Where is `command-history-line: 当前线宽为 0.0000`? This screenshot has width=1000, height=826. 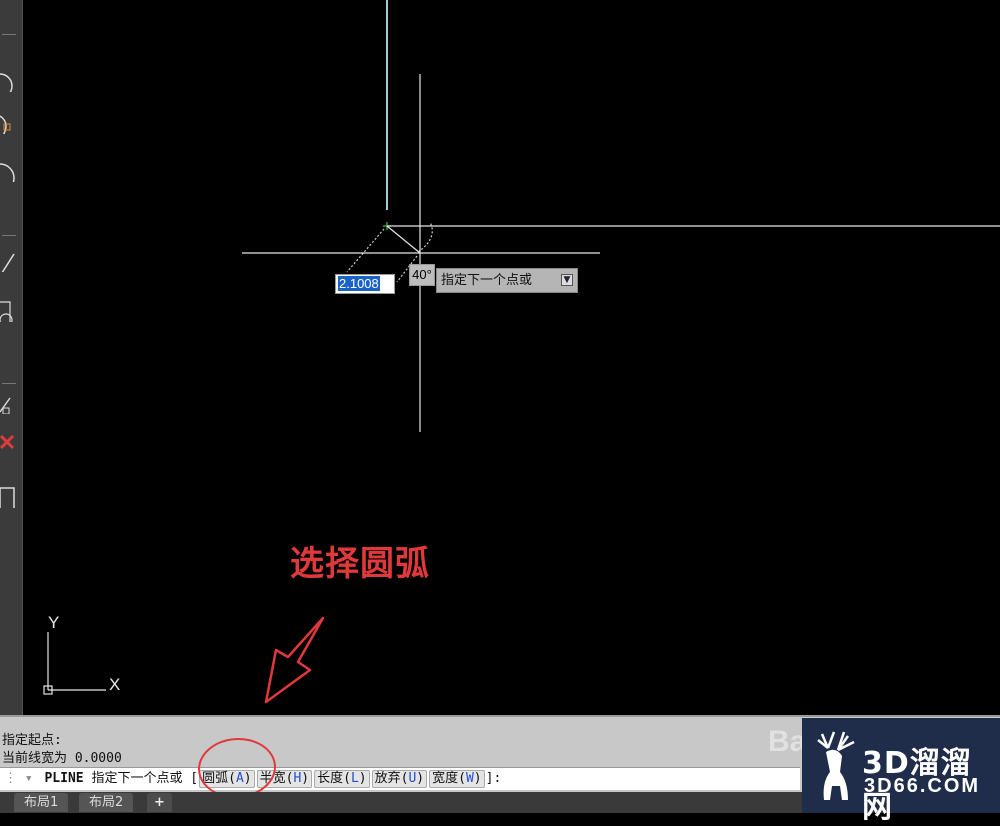
command-history-line: 当前线宽为 0.0000 is located at coordinates (62, 758).